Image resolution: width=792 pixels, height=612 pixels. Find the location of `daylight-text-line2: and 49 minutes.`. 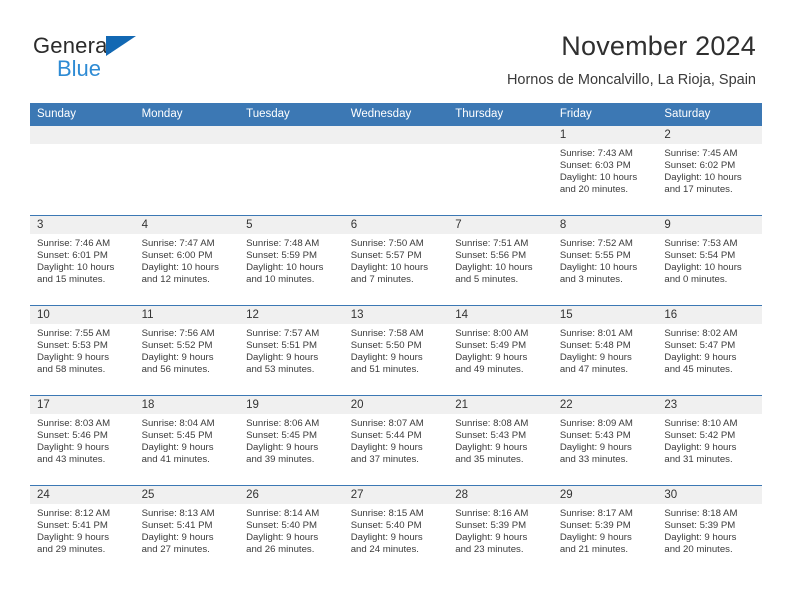

daylight-text-line2: and 49 minutes. is located at coordinates (489, 370).